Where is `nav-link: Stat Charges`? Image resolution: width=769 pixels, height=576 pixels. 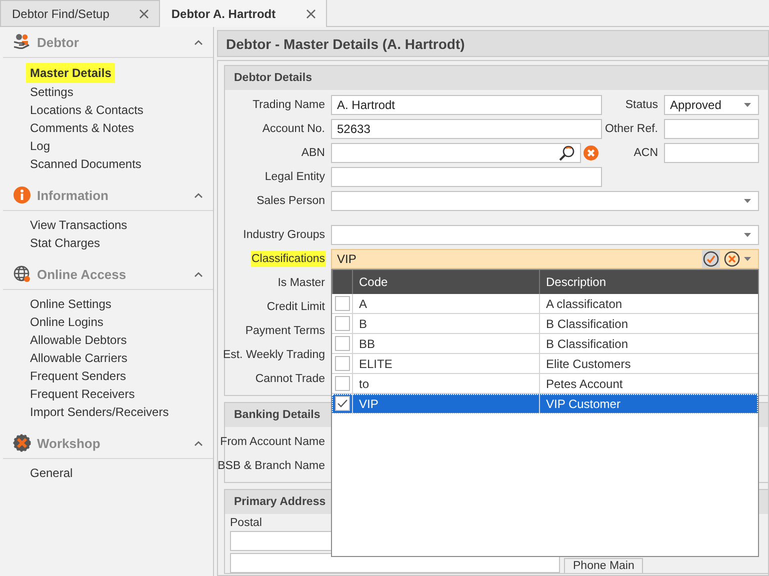 nav-link: Stat Charges is located at coordinates (65, 243).